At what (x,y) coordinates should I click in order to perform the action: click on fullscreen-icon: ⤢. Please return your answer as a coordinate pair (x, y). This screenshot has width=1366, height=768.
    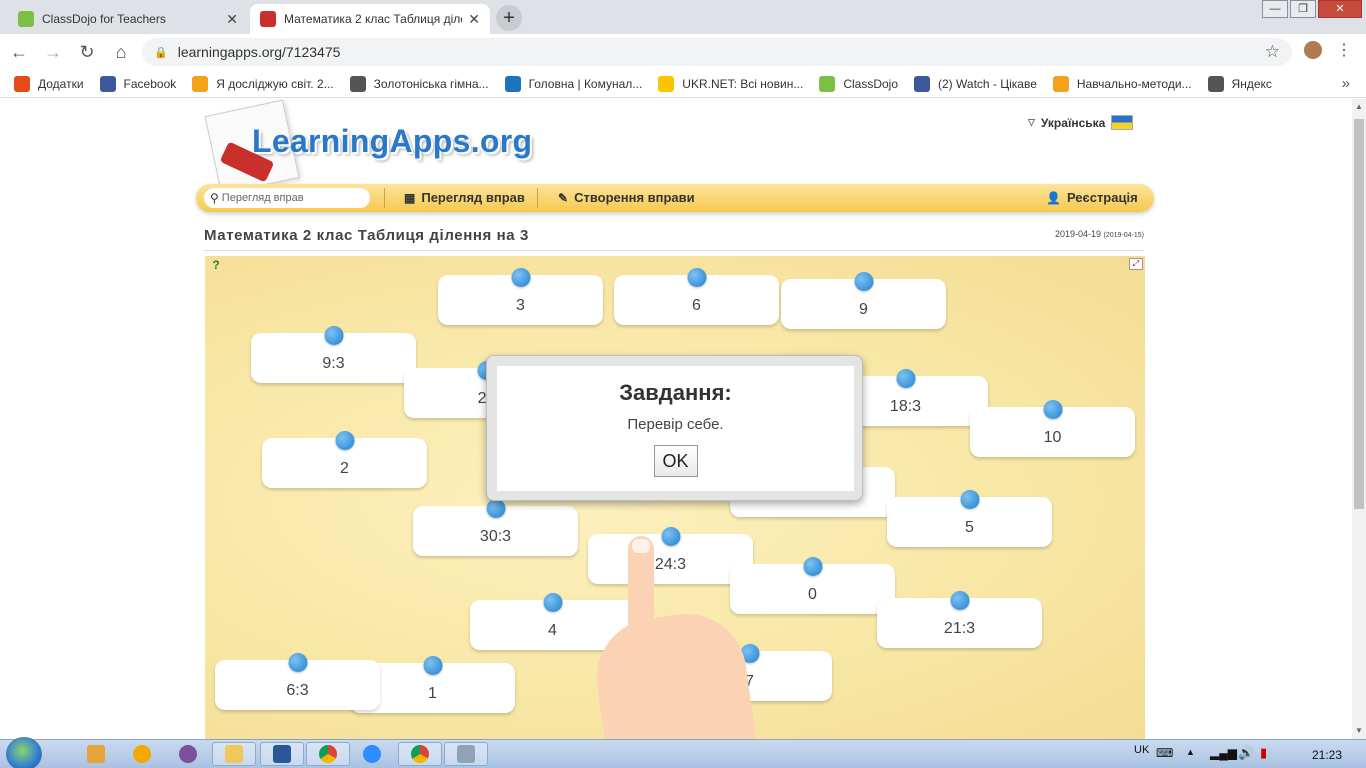
    Looking at the image, I should click on (1136, 264).